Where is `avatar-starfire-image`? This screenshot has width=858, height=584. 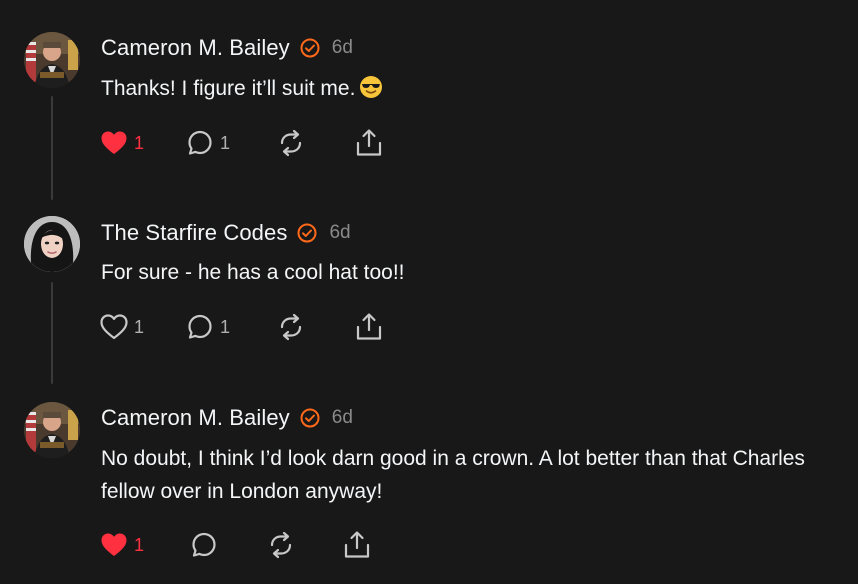 avatar-starfire-image is located at coordinates (52, 244).